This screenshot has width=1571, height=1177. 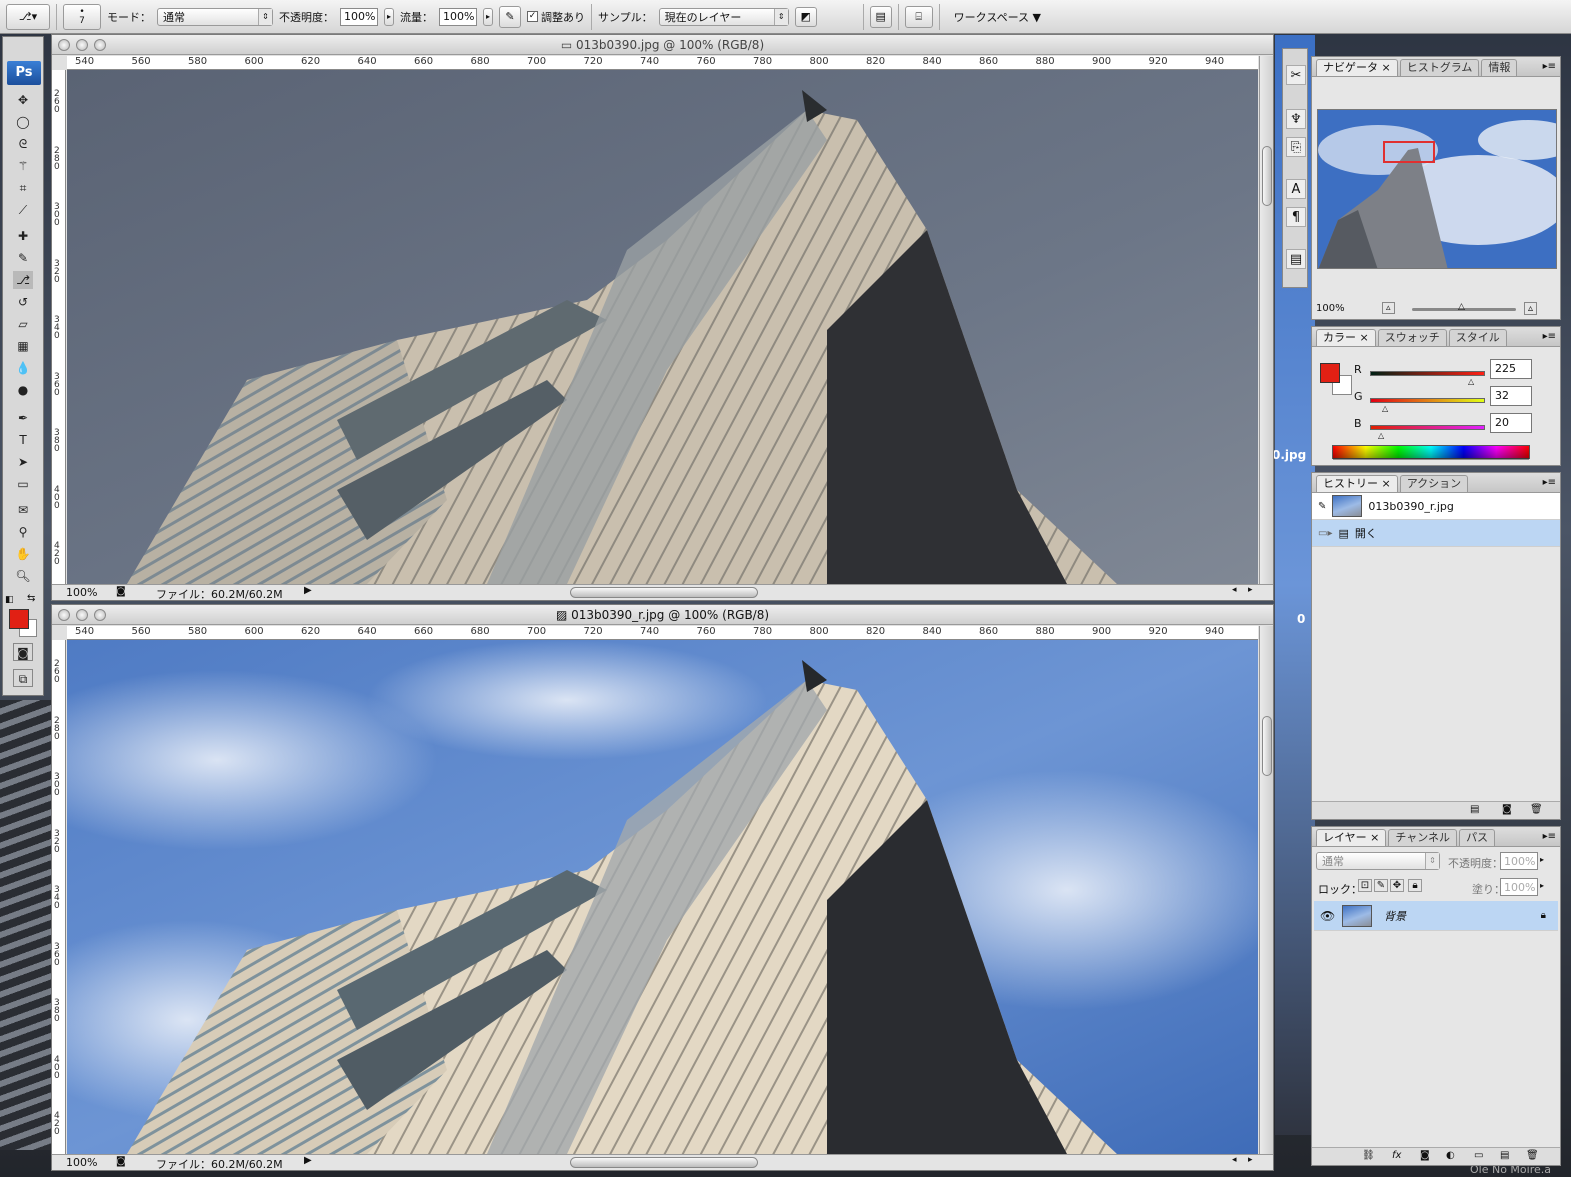 I want to click on marquee-tool-icon: ◯, so click(x=23, y=122).